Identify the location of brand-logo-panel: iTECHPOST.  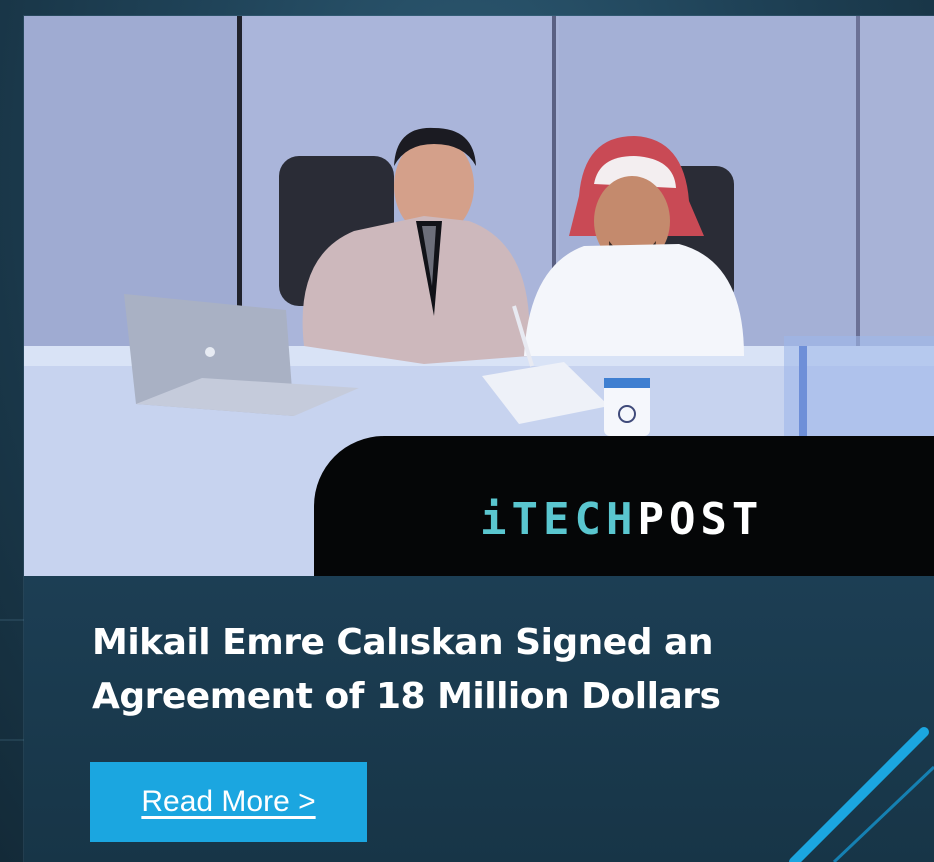
(624, 506).